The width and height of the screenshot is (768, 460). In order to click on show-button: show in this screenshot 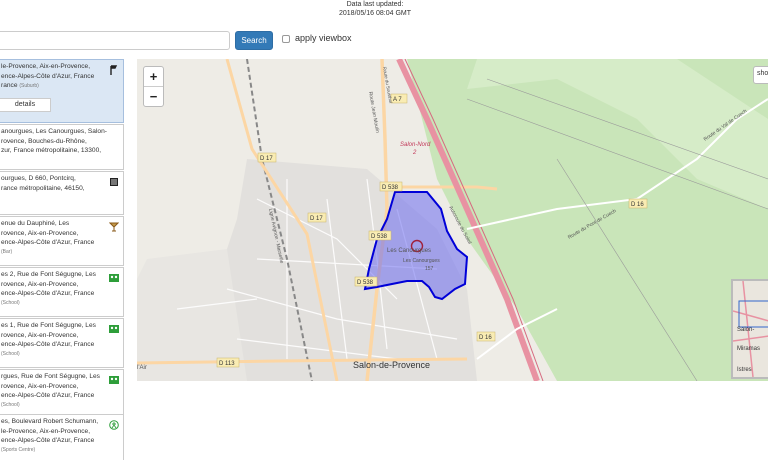, I will do `click(760, 75)`.